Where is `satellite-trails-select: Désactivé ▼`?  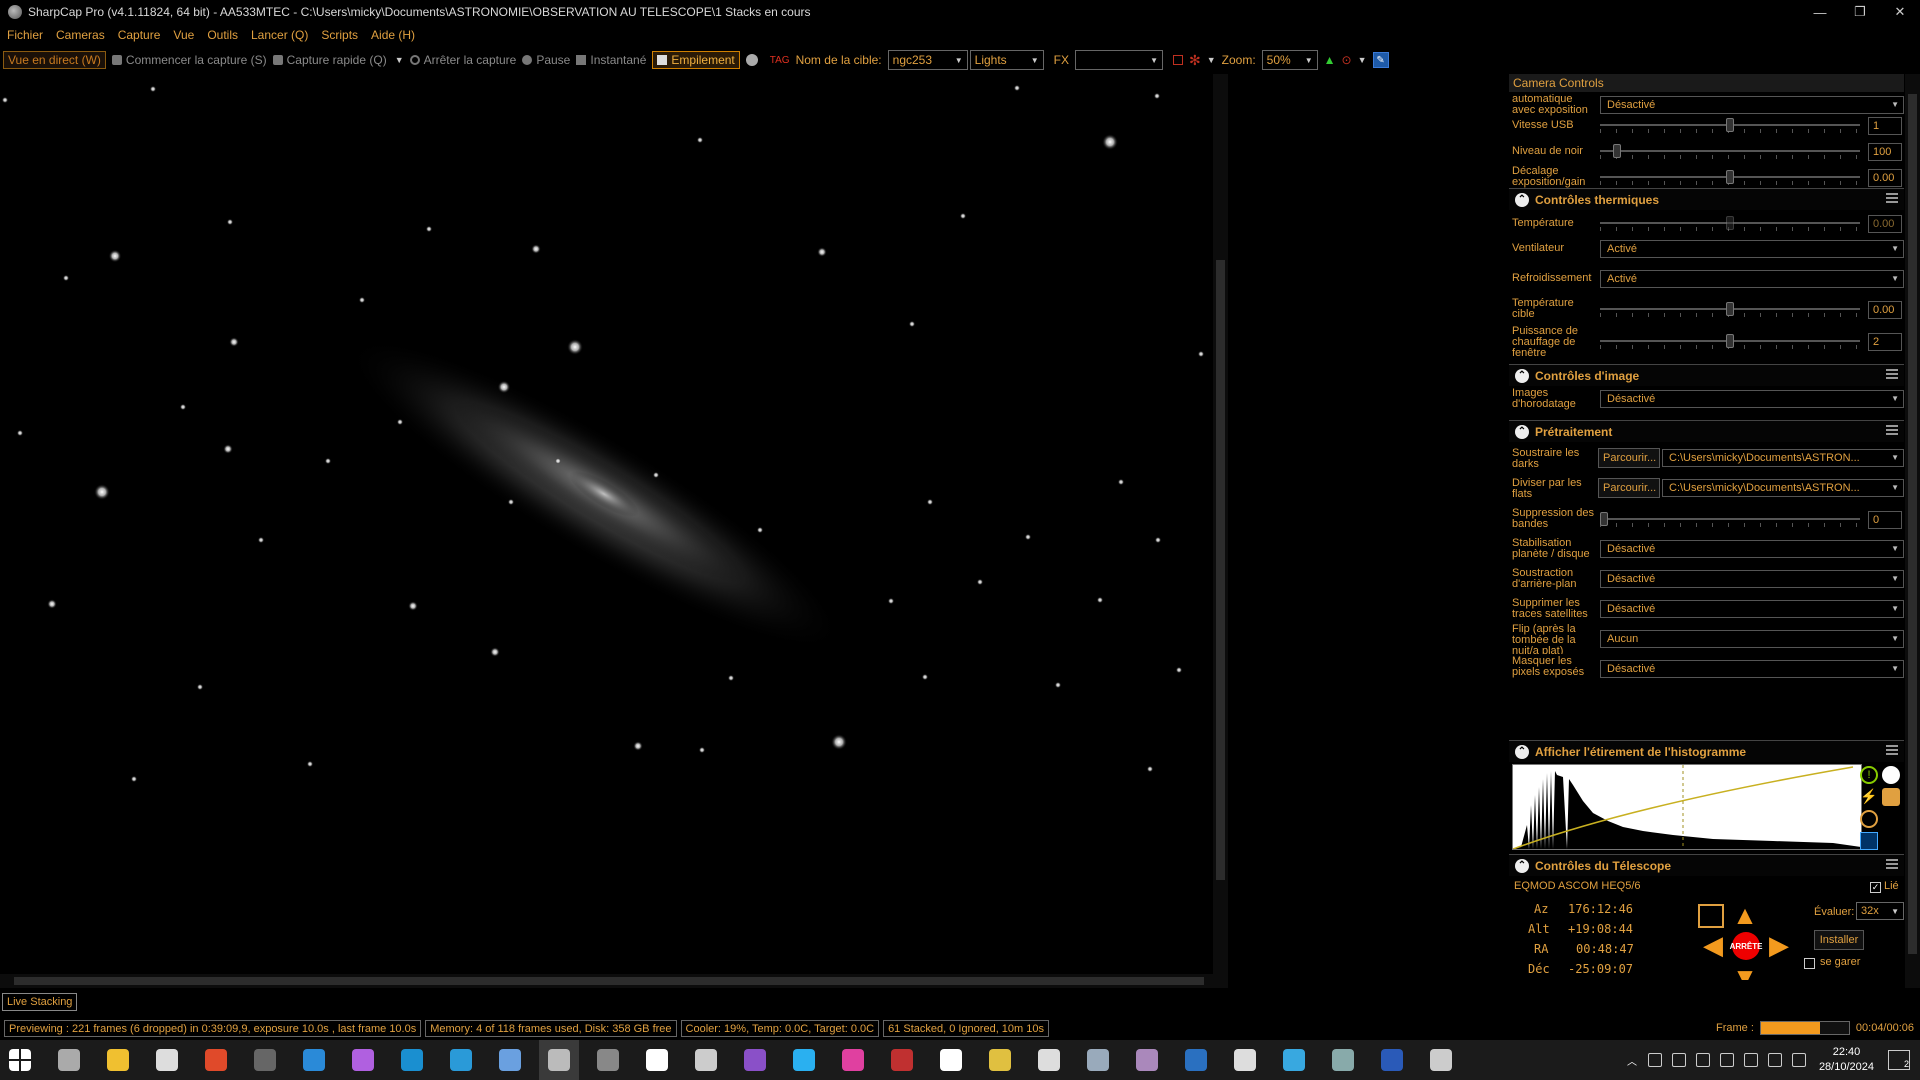
satellite-trails-select: Désactivé ▼ is located at coordinates (1752, 609).